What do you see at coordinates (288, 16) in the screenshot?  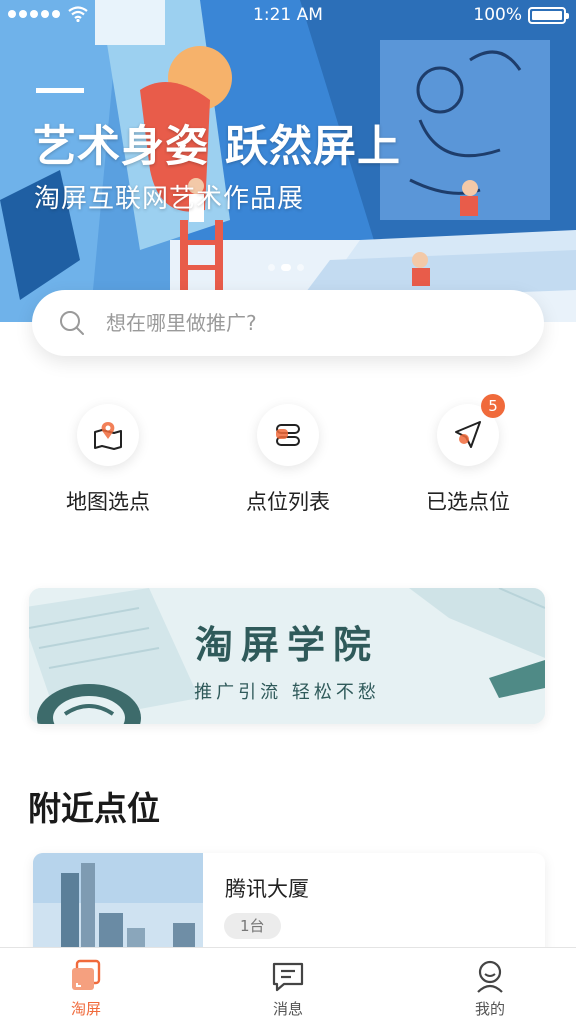 I see `status-bar: 1:21 AM 100%` at bounding box center [288, 16].